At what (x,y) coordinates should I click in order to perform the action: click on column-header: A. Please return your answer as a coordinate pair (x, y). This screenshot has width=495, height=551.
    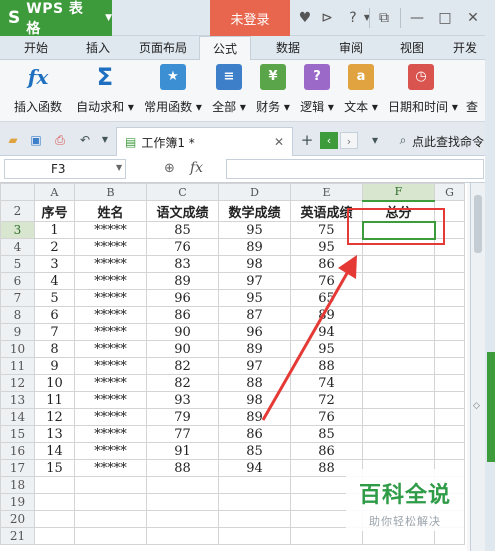
    Looking at the image, I should click on (54, 192).